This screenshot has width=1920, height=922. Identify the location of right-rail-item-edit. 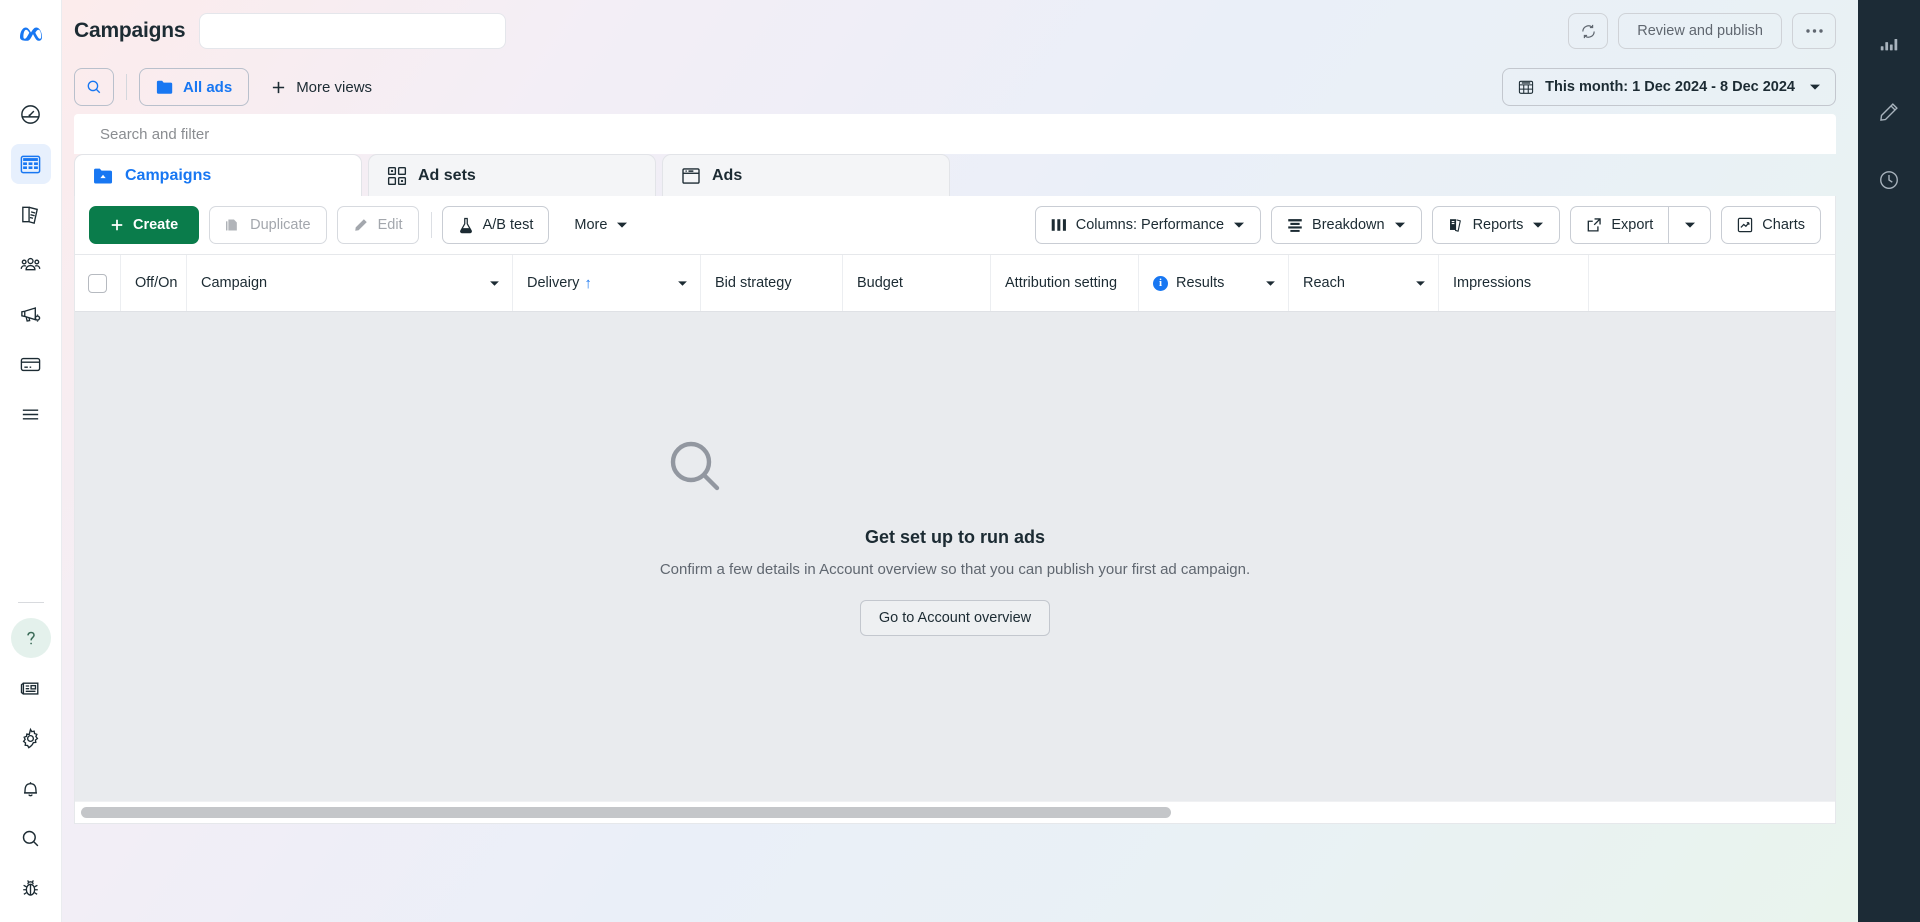
(1889, 112).